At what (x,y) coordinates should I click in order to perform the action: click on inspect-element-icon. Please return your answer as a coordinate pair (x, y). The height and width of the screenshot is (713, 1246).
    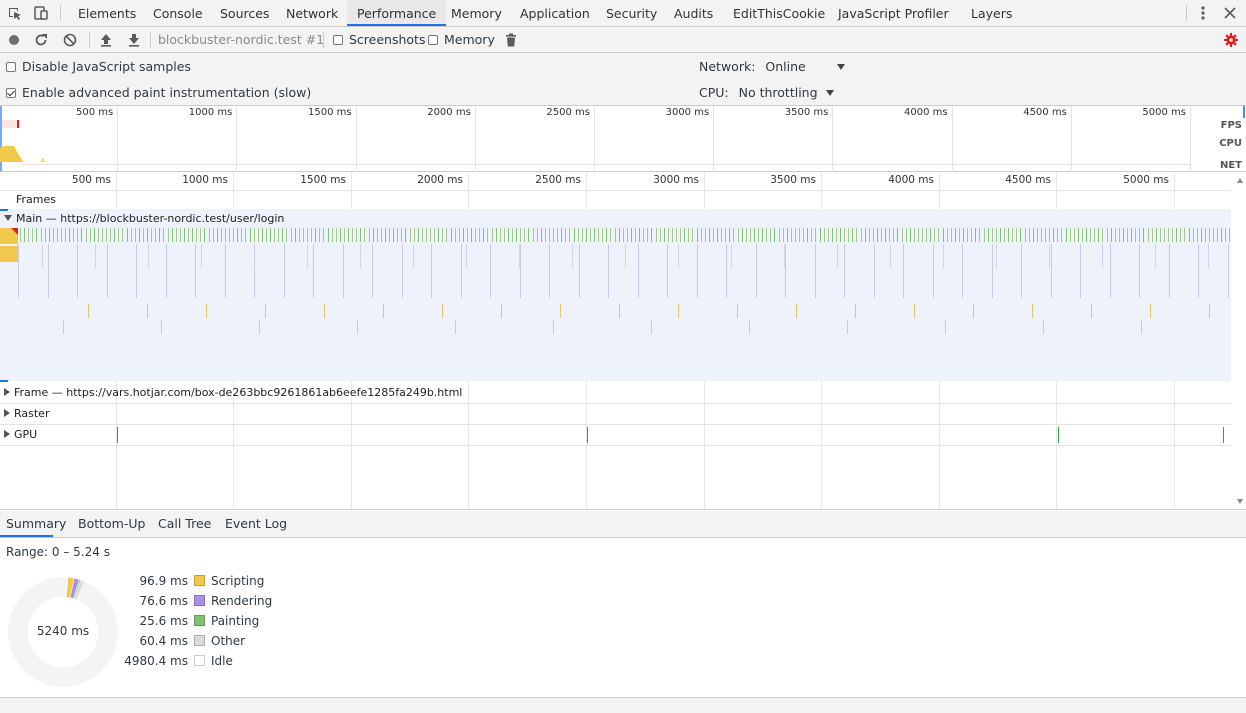
    Looking at the image, I should click on (15, 15).